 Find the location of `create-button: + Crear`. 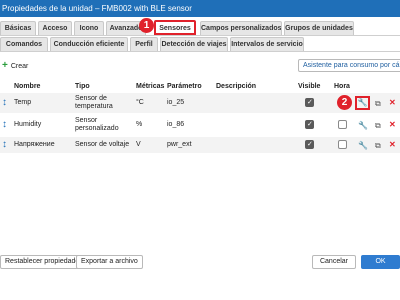

create-button: + Crear is located at coordinates (15, 66).